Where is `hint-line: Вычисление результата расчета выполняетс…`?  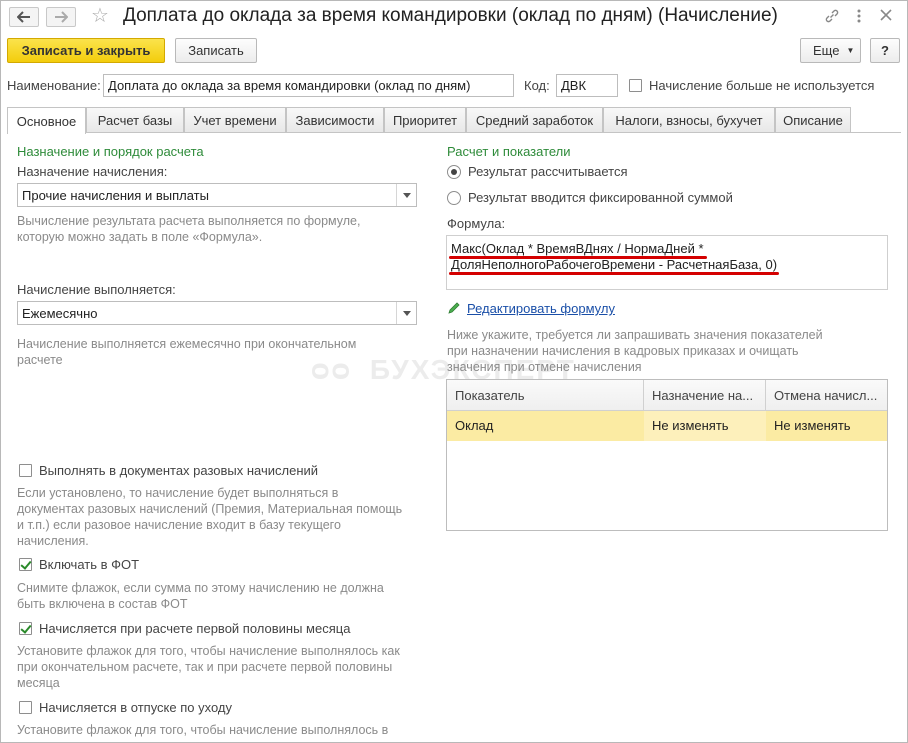 hint-line: Вычисление результата расчета выполняетс… is located at coordinates (189, 221).